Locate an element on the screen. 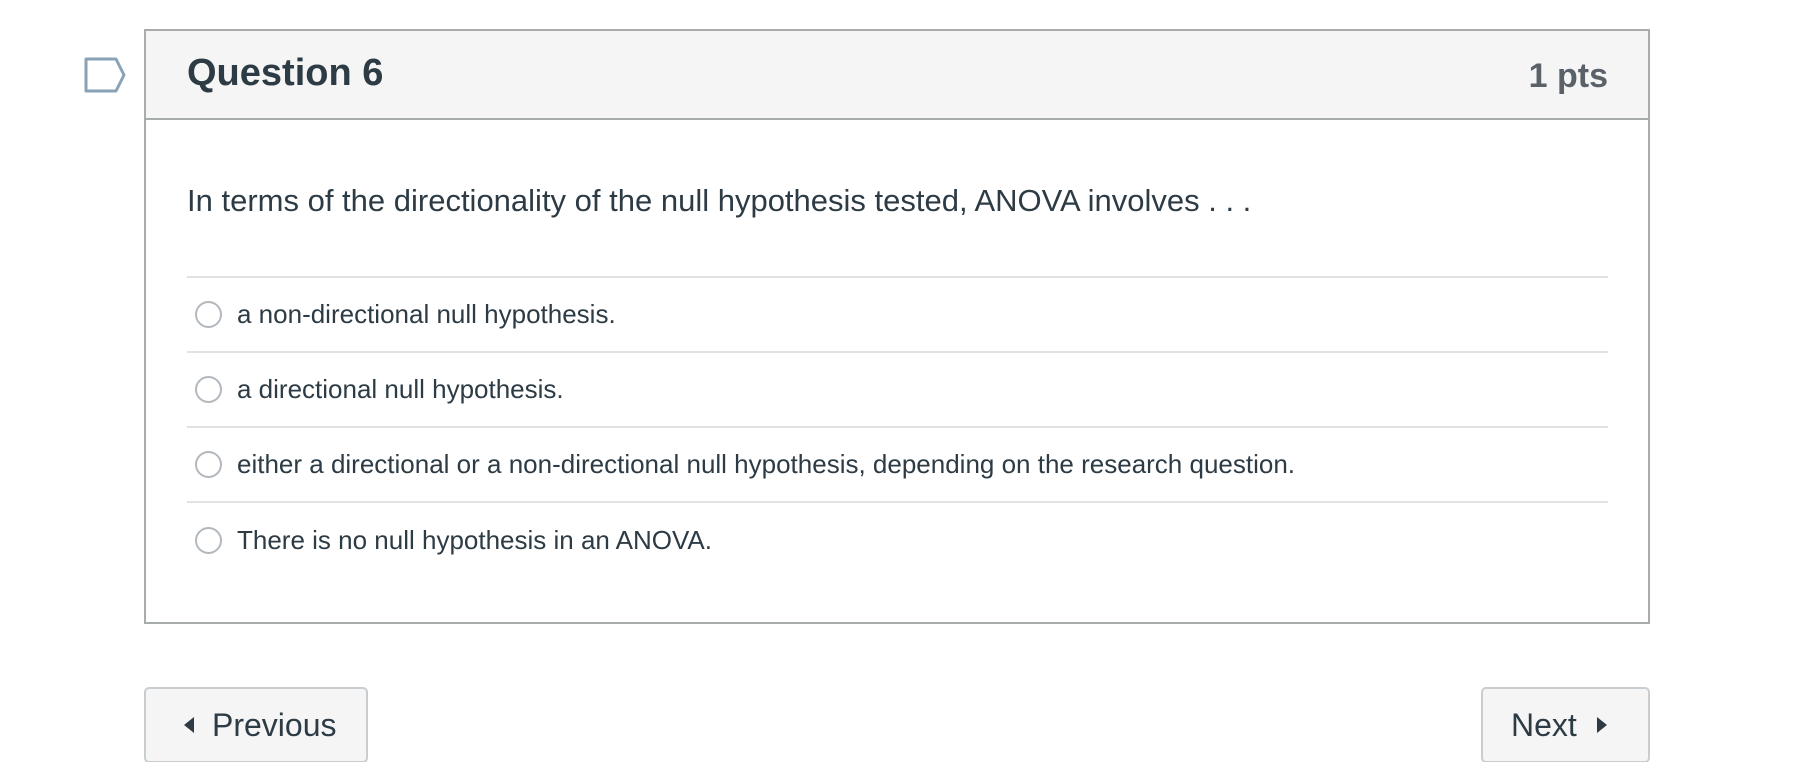  answer-label: a non-directional null hypothesis. is located at coordinates (426, 313).